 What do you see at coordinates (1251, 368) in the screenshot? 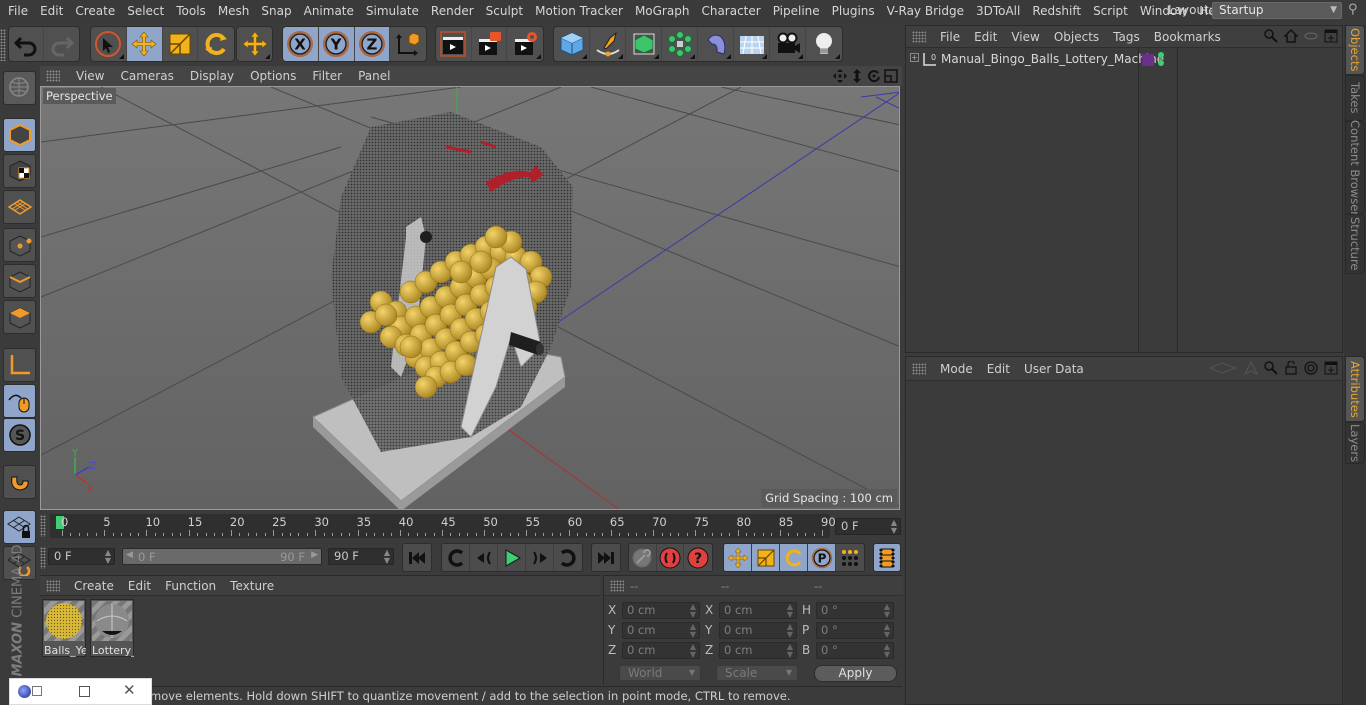
I see `up-icon` at bounding box center [1251, 368].